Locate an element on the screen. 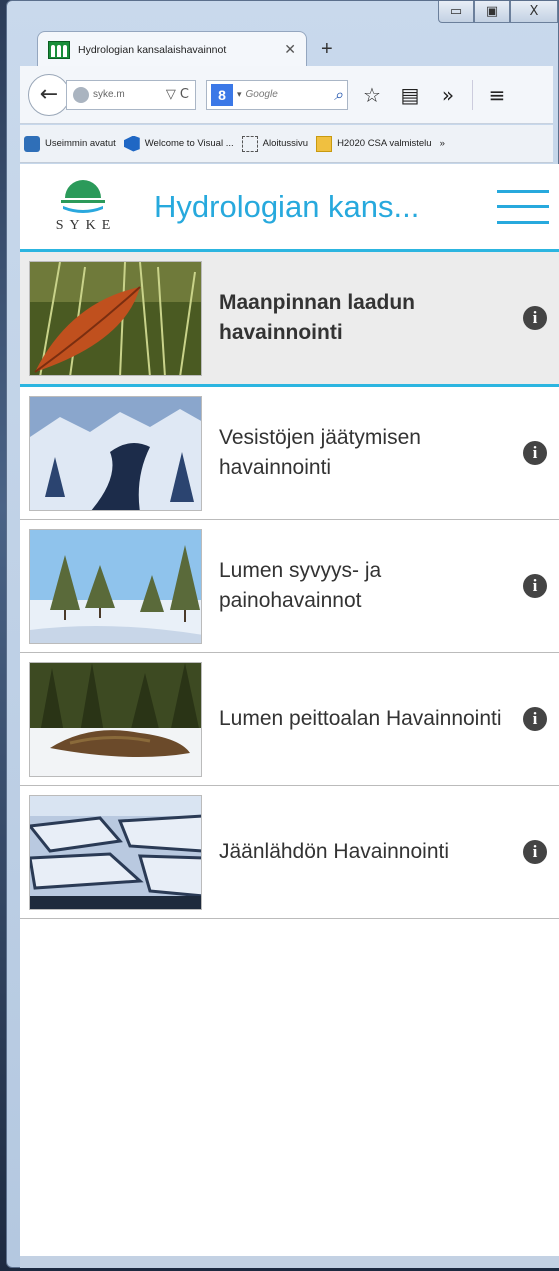 The image size is (559, 1271). globe-icon is located at coordinates (81, 94).